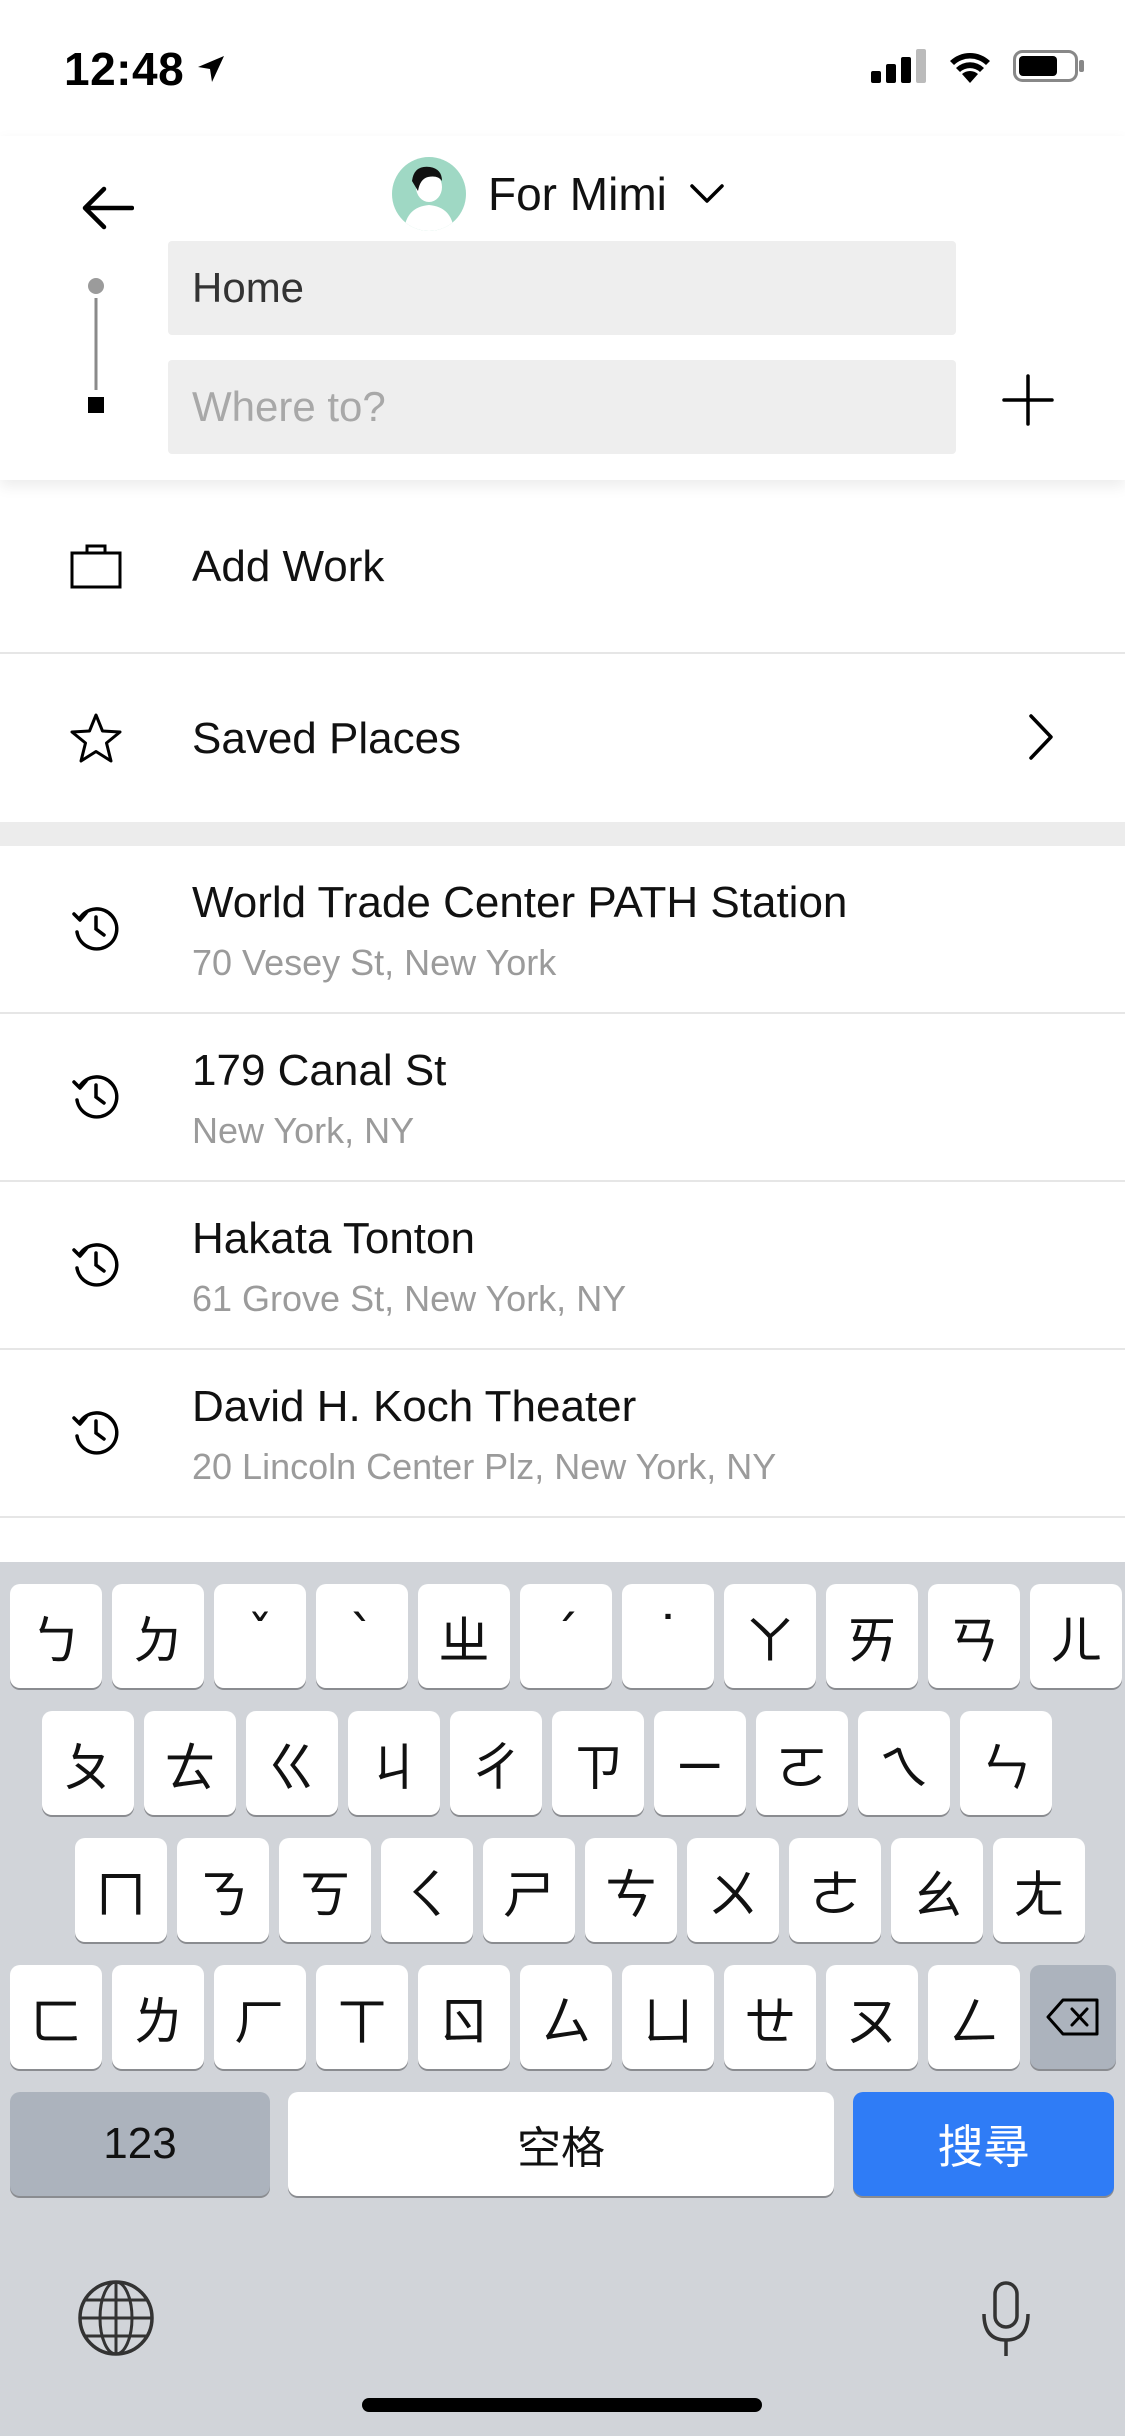 The image size is (1125, 2436). What do you see at coordinates (409, 1298) in the screenshot?
I see `place-address: 61 Grove St, New York, NY` at bounding box center [409, 1298].